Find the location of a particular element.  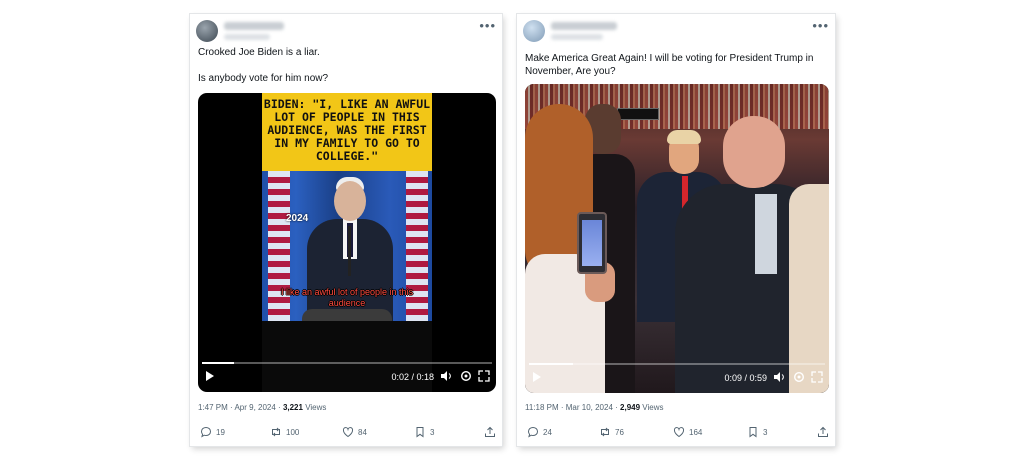

views-count: 3,221 is located at coordinates (292, 407).